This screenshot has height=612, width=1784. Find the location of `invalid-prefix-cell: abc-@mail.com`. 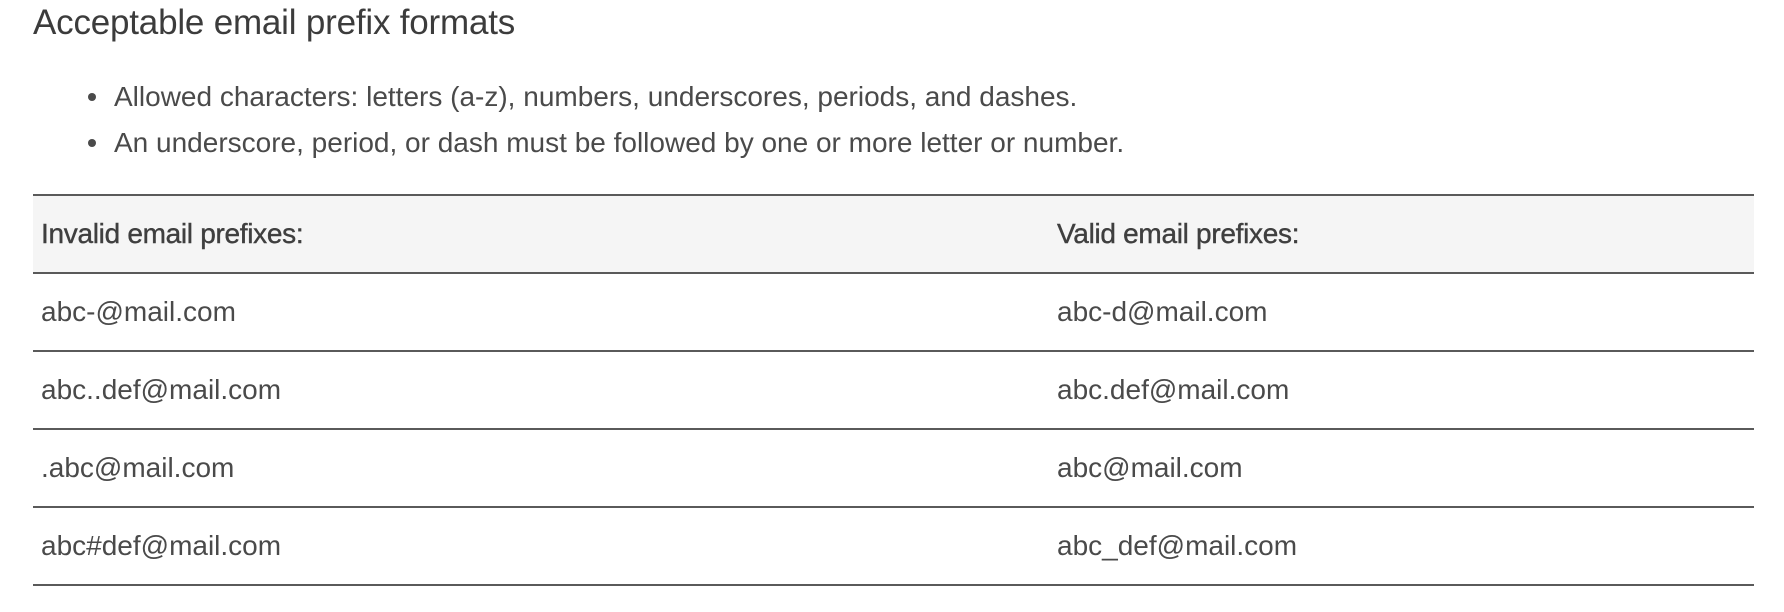

invalid-prefix-cell: abc-@mail.com is located at coordinates (138, 311).